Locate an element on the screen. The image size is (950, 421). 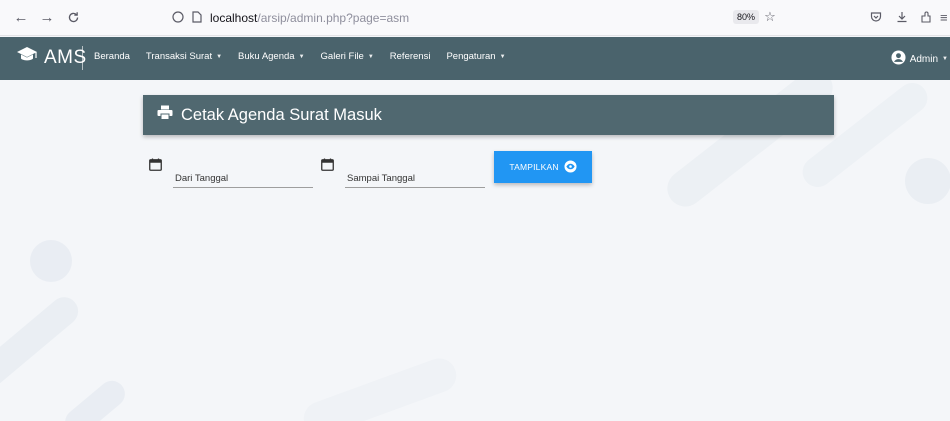
to-date-field is located at coordinates (403, 173).